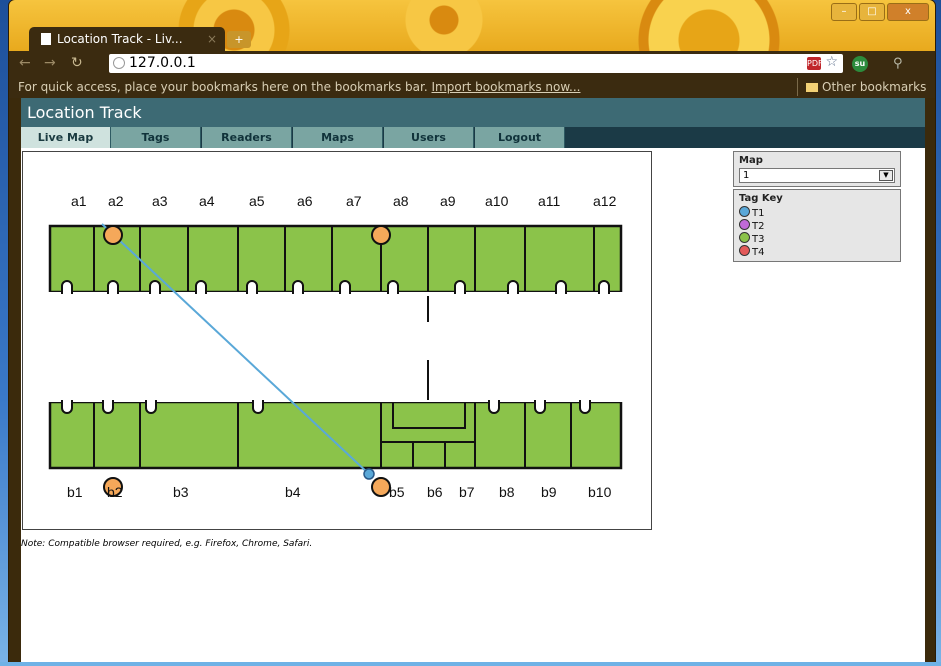 The height and width of the screenshot is (666, 941). I want to click on room-label-bottom: b6, so click(435, 492).